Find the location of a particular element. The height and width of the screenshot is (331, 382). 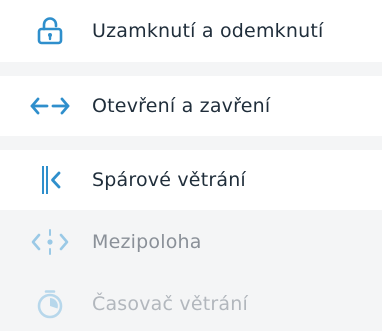

unlock-icon is located at coordinates (50, 31).